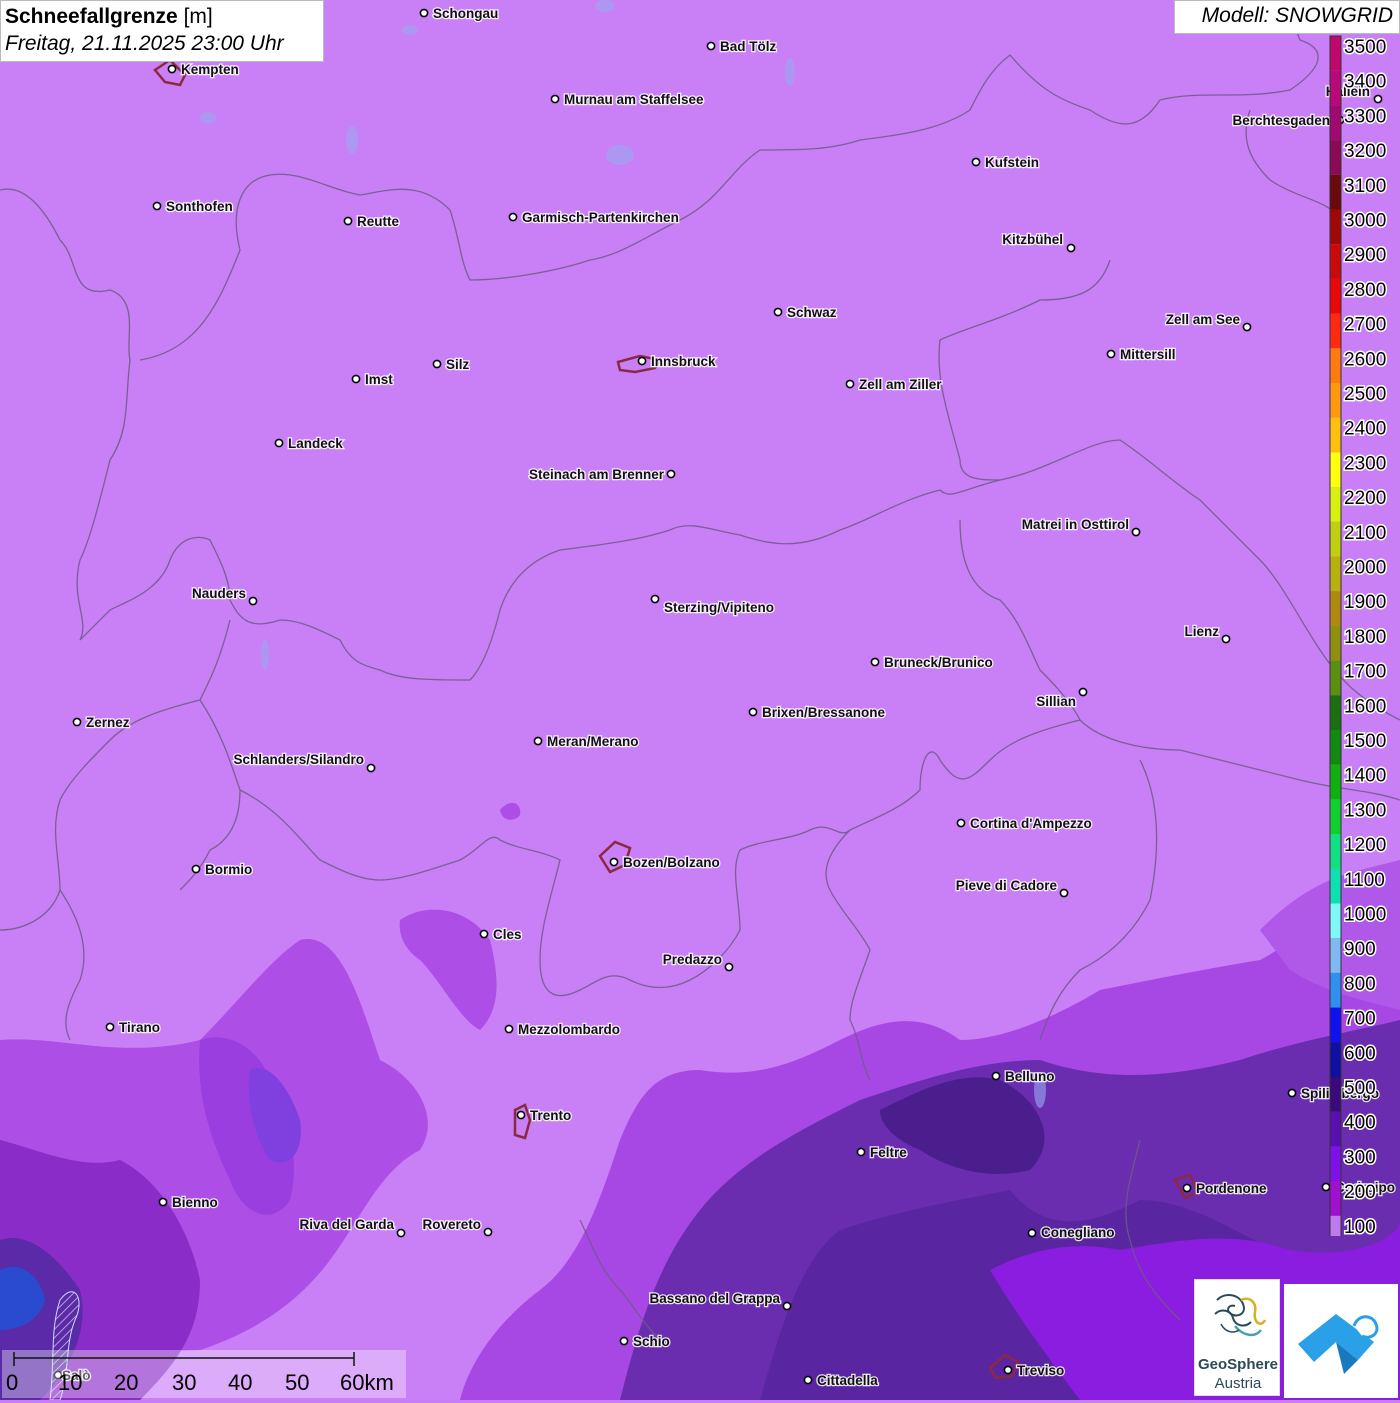 The width and height of the screenshot is (1400, 1403). What do you see at coordinates (1281, 120) in the screenshot?
I see `city-label: Berchtesgaden` at bounding box center [1281, 120].